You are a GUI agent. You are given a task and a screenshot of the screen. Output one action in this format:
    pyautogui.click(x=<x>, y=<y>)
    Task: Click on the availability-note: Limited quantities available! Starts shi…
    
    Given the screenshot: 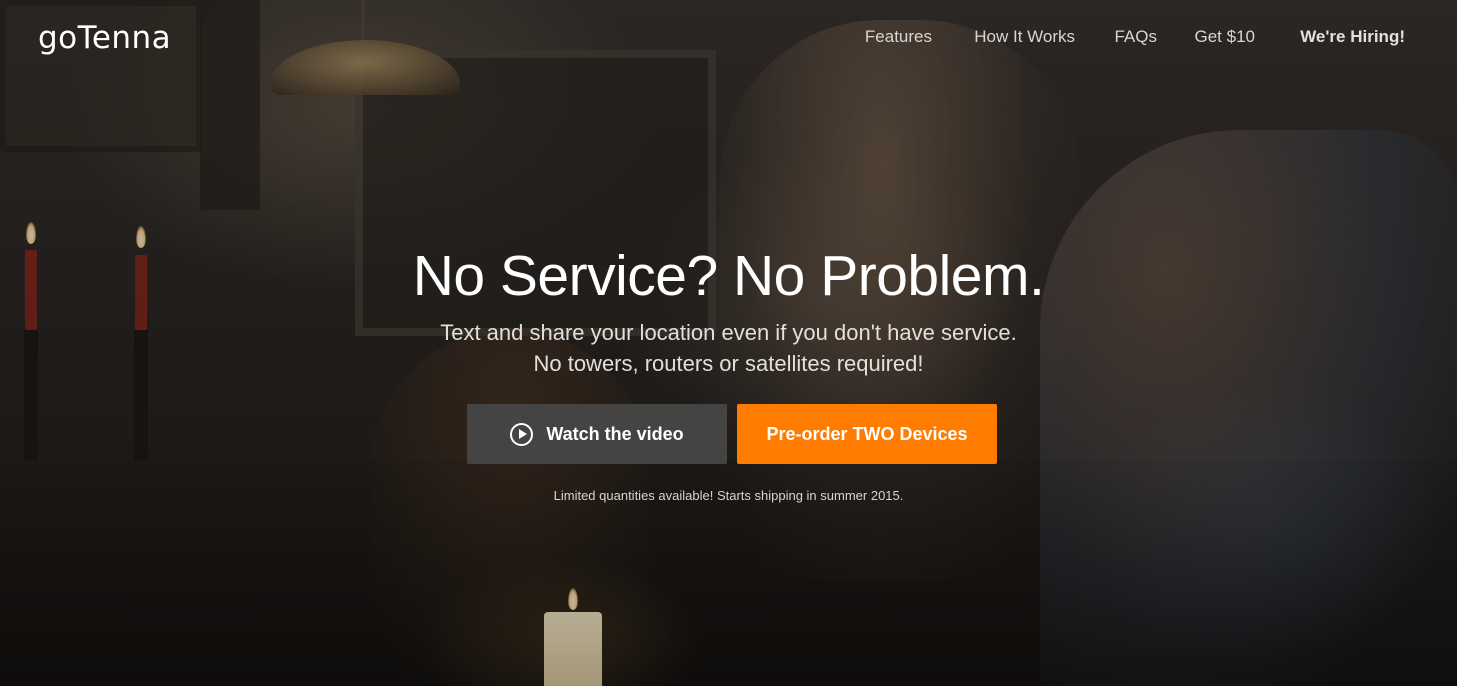 What is the action you would take?
    pyautogui.click(x=728, y=495)
    